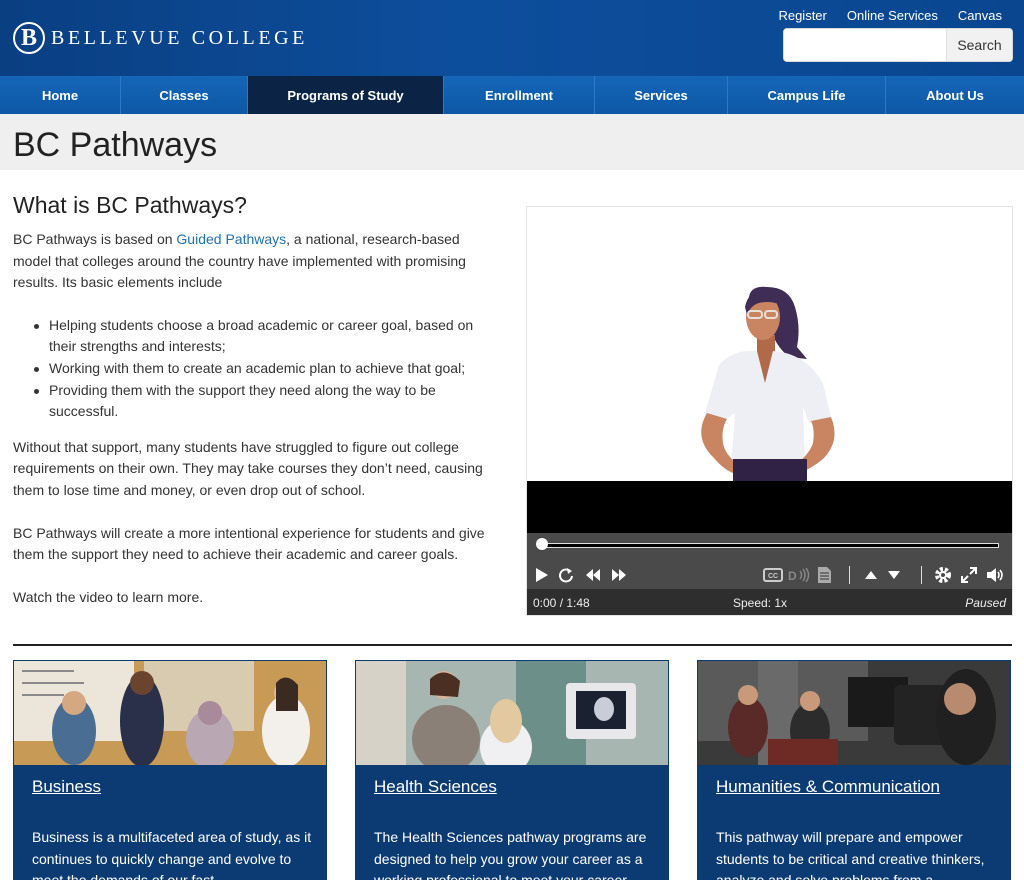  I want to click on rewind-icon, so click(593, 575).